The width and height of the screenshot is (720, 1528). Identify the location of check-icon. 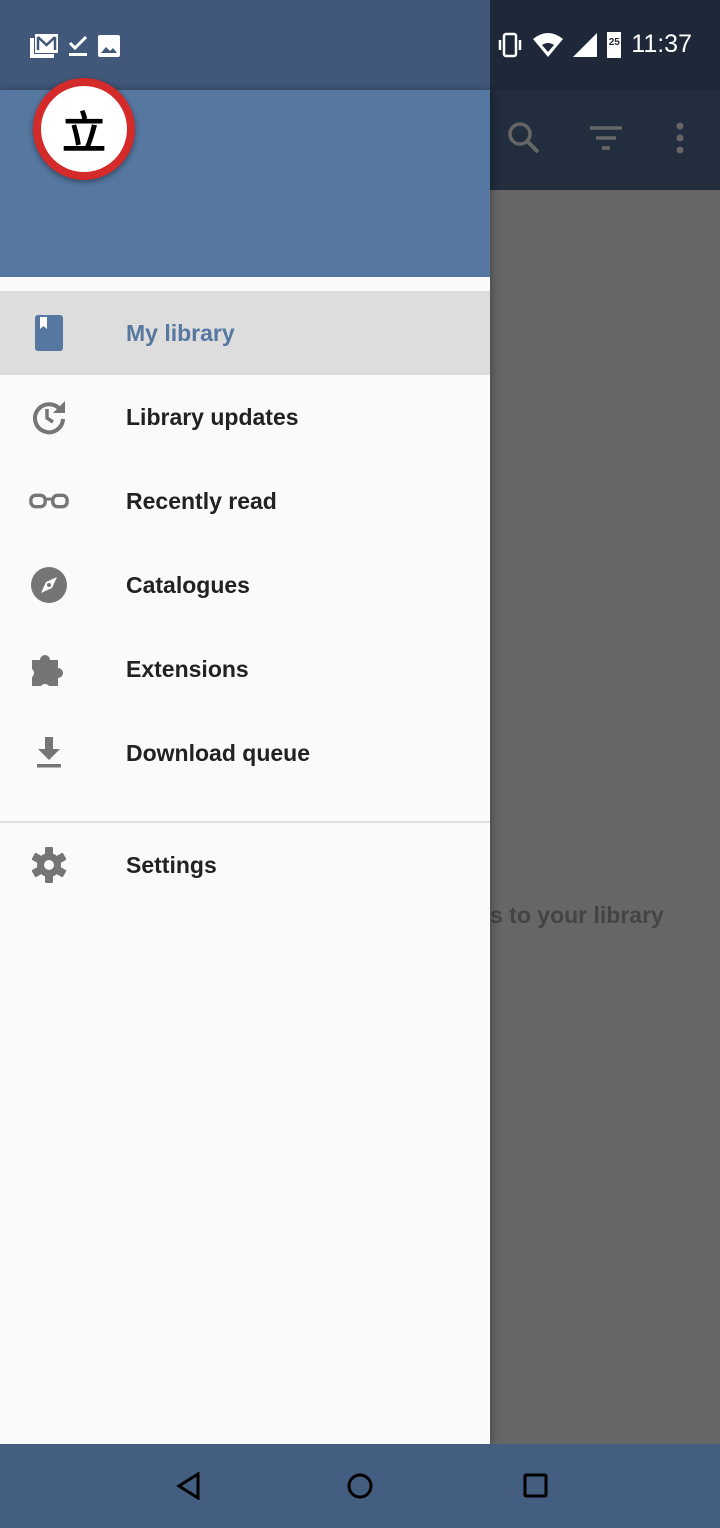
(78, 45).